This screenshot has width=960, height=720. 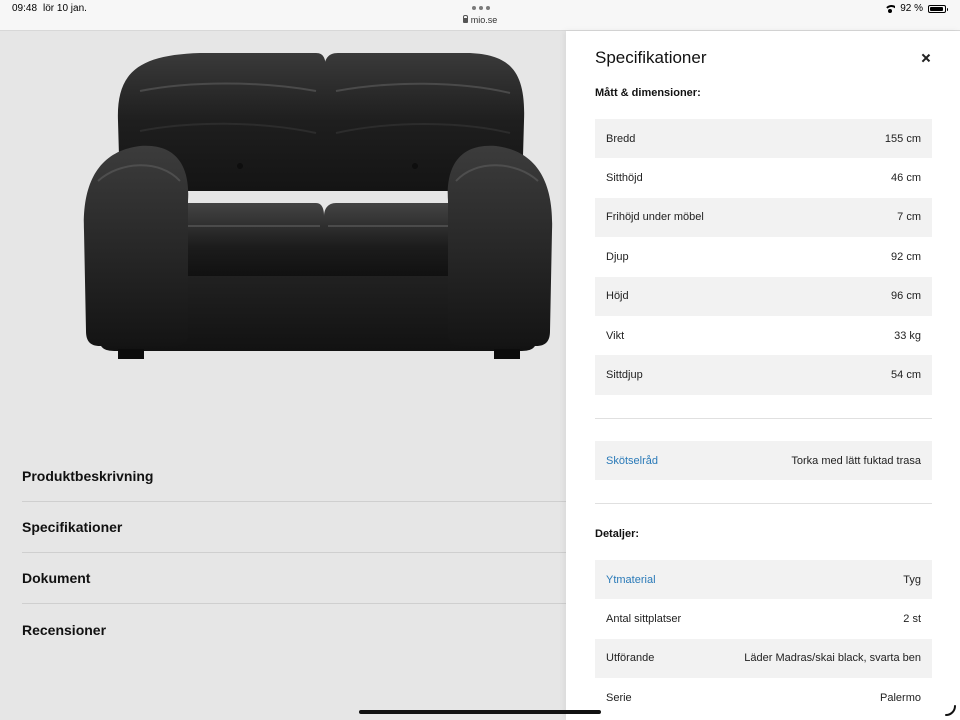 What do you see at coordinates (294, 527) in the screenshot?
I see `accordion-specifikationer: Specifikationer` at bounding box center [294, 527].